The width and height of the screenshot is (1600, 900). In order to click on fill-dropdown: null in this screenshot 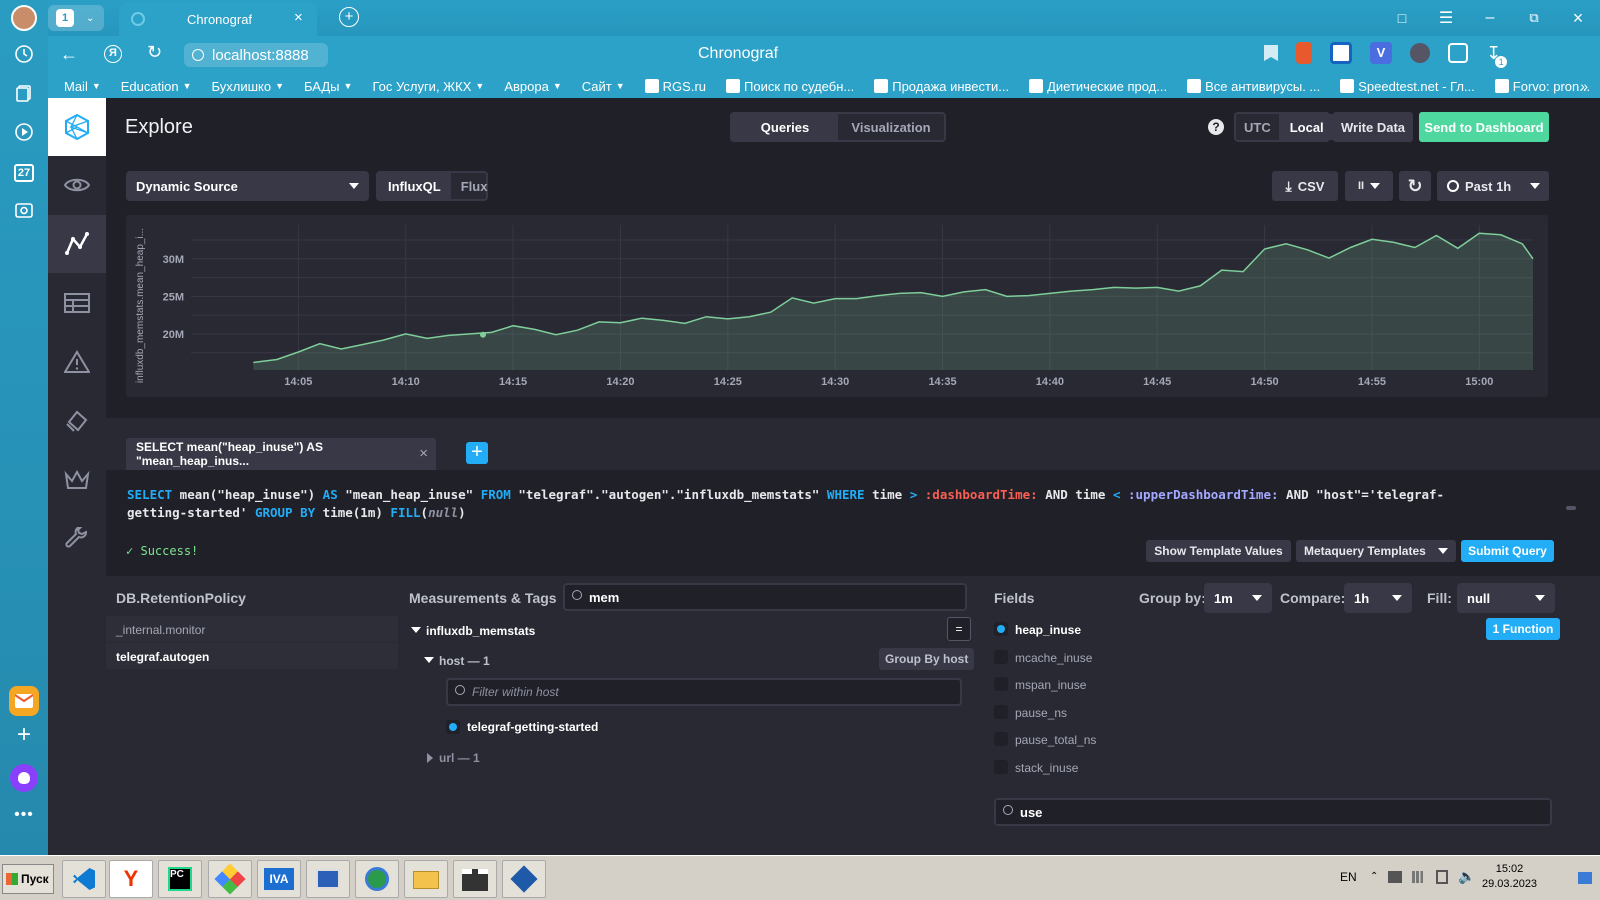, I will do `click(1506, 598)`.